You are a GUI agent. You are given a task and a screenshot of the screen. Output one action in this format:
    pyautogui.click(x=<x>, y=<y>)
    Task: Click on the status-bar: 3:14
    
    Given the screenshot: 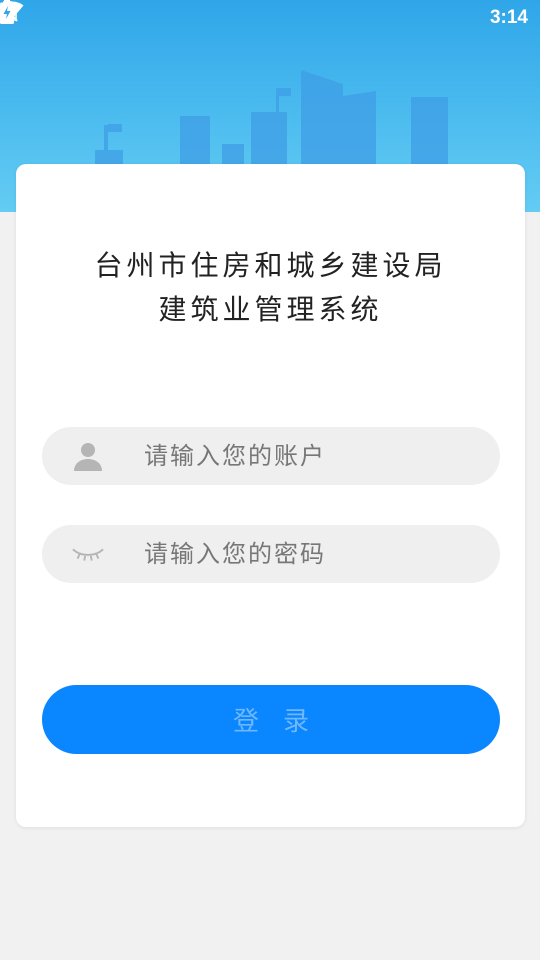 What is the action you would take?
    pyautogui.click(x=270, y=18)
    